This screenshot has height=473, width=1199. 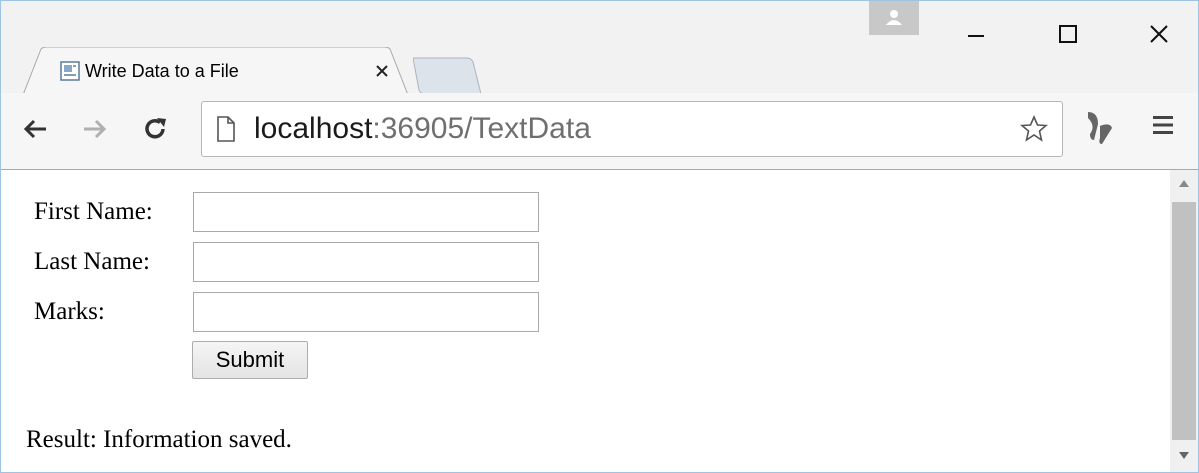 What do you see at coordinates (313, 128) in the screenshot?
I see `url-host: localhost` at bounding box center [313, 128].